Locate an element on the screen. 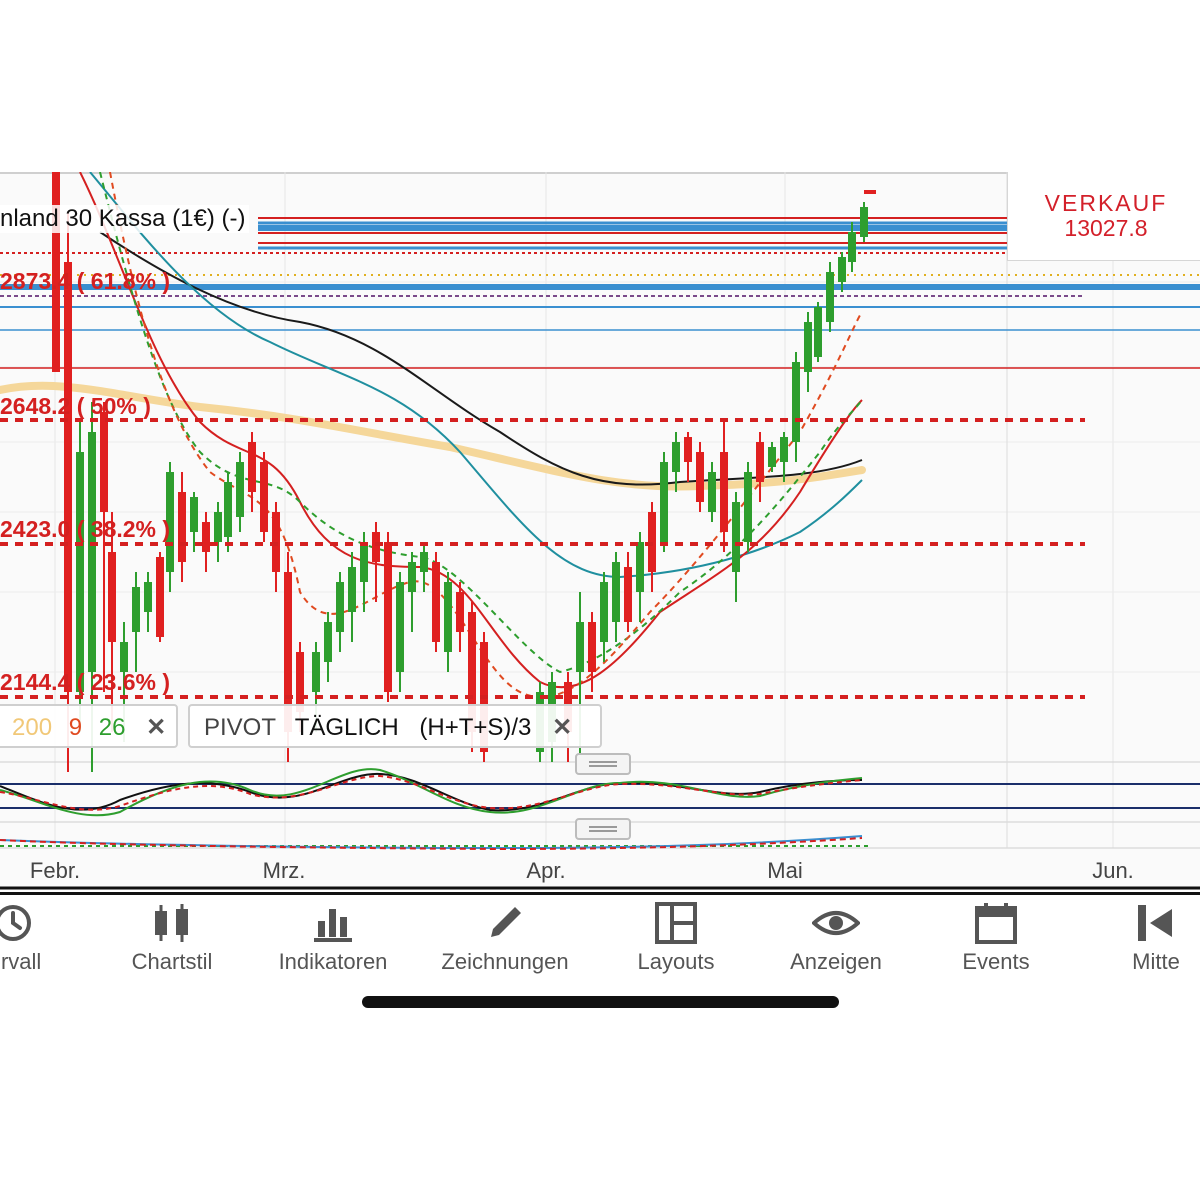  pivot-period: TÄGLICH is located at coordinates (347, 728).